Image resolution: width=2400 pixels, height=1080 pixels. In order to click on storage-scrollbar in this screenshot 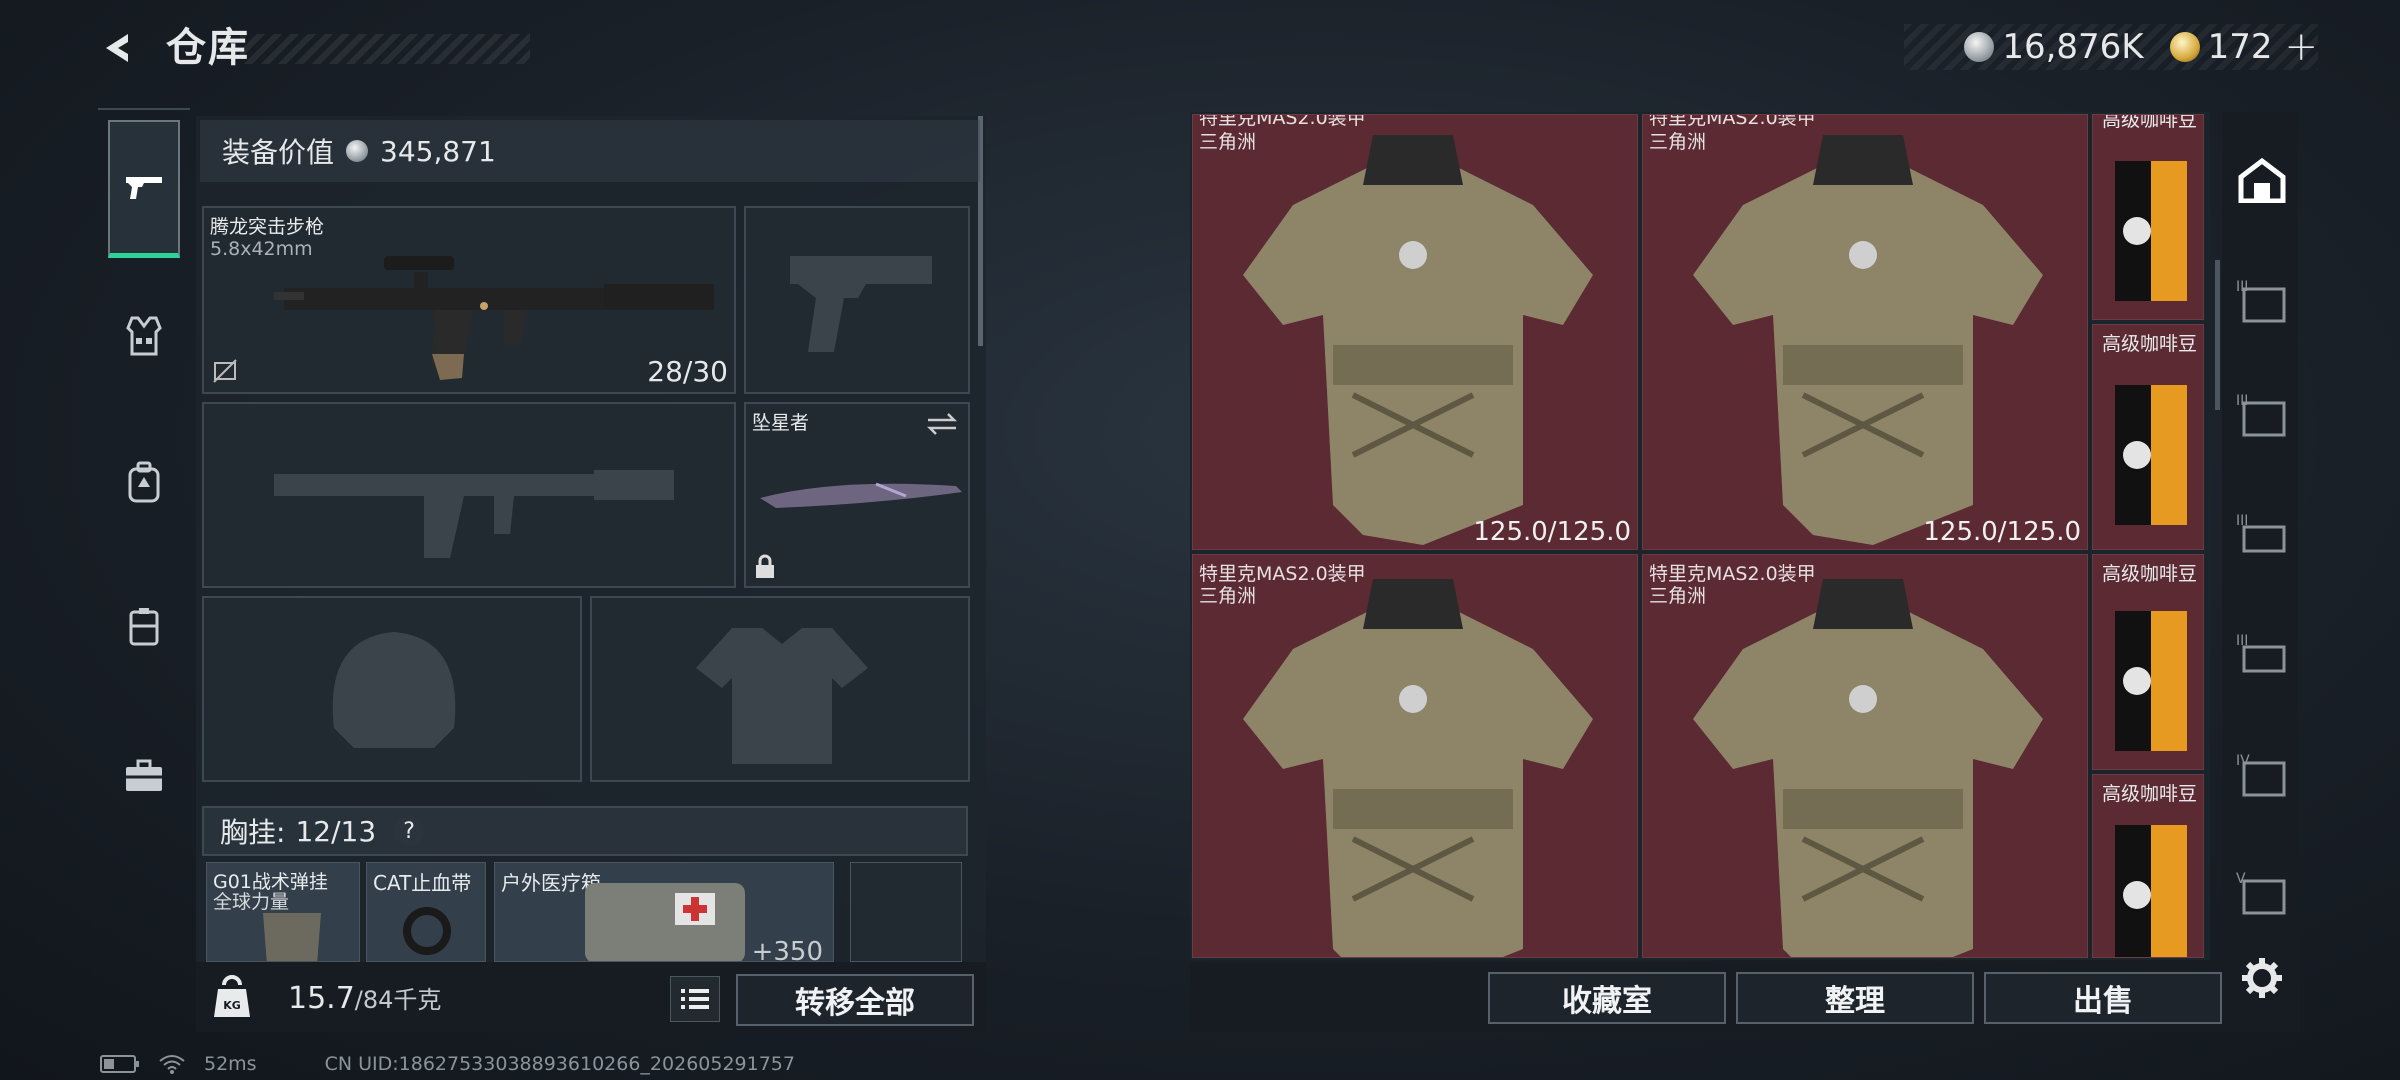, I will do `click(2217, 335)`.